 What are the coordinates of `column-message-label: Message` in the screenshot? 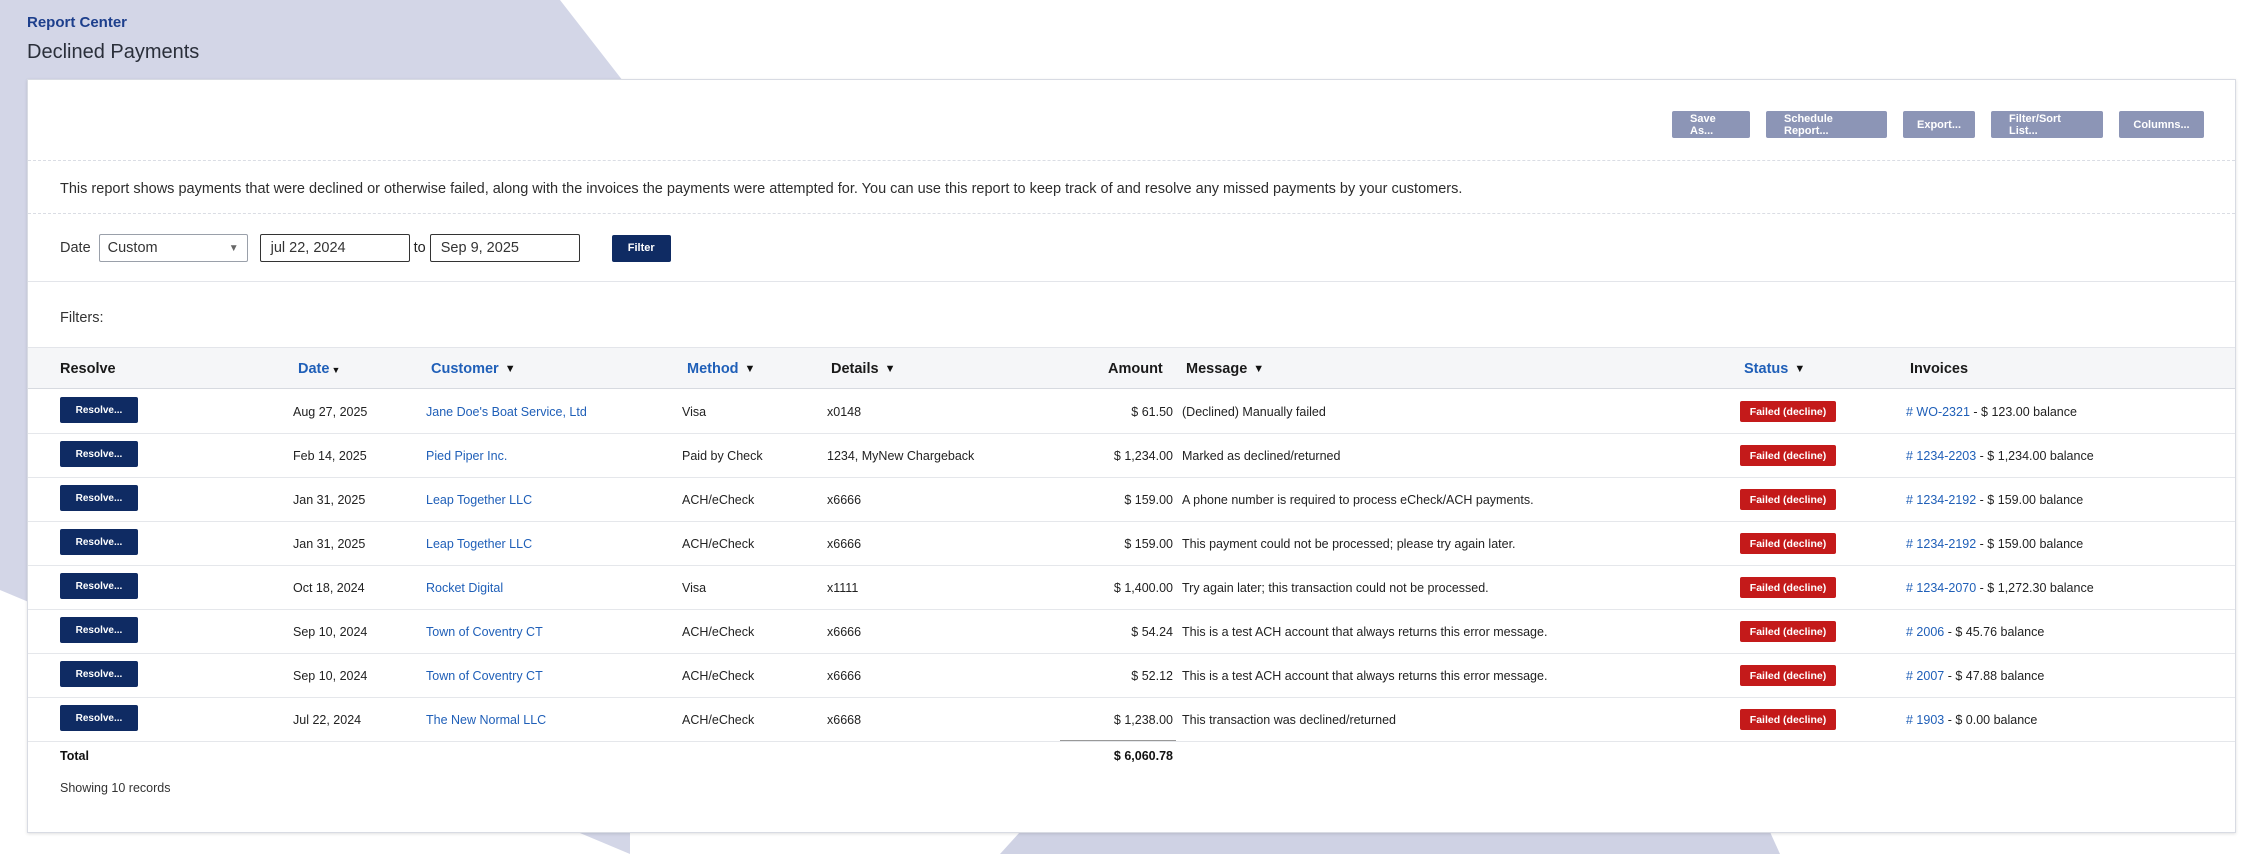 It's located at (1217, 369).